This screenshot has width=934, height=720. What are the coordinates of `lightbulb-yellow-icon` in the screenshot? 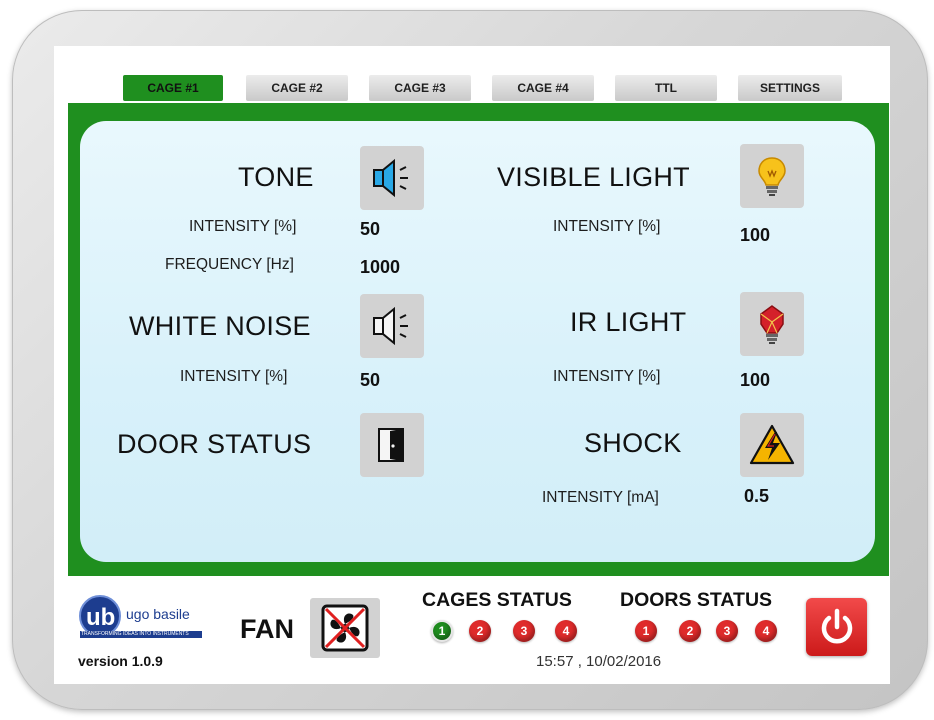 It's located at (772, 176).